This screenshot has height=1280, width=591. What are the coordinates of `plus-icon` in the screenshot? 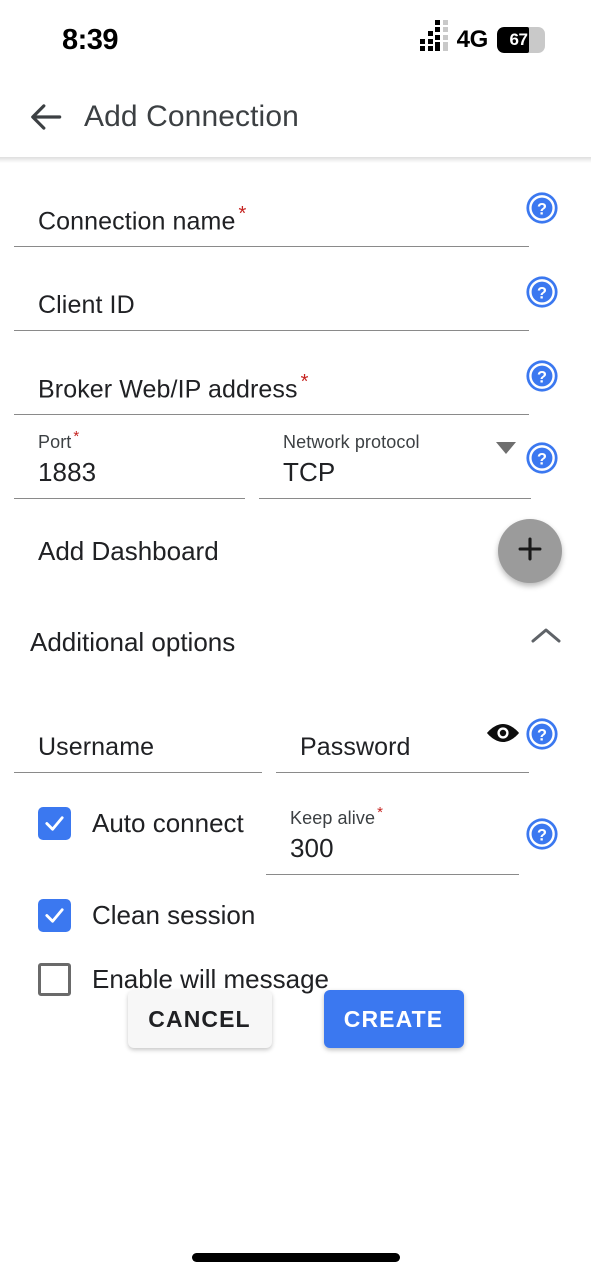 It's located at (530, 551).